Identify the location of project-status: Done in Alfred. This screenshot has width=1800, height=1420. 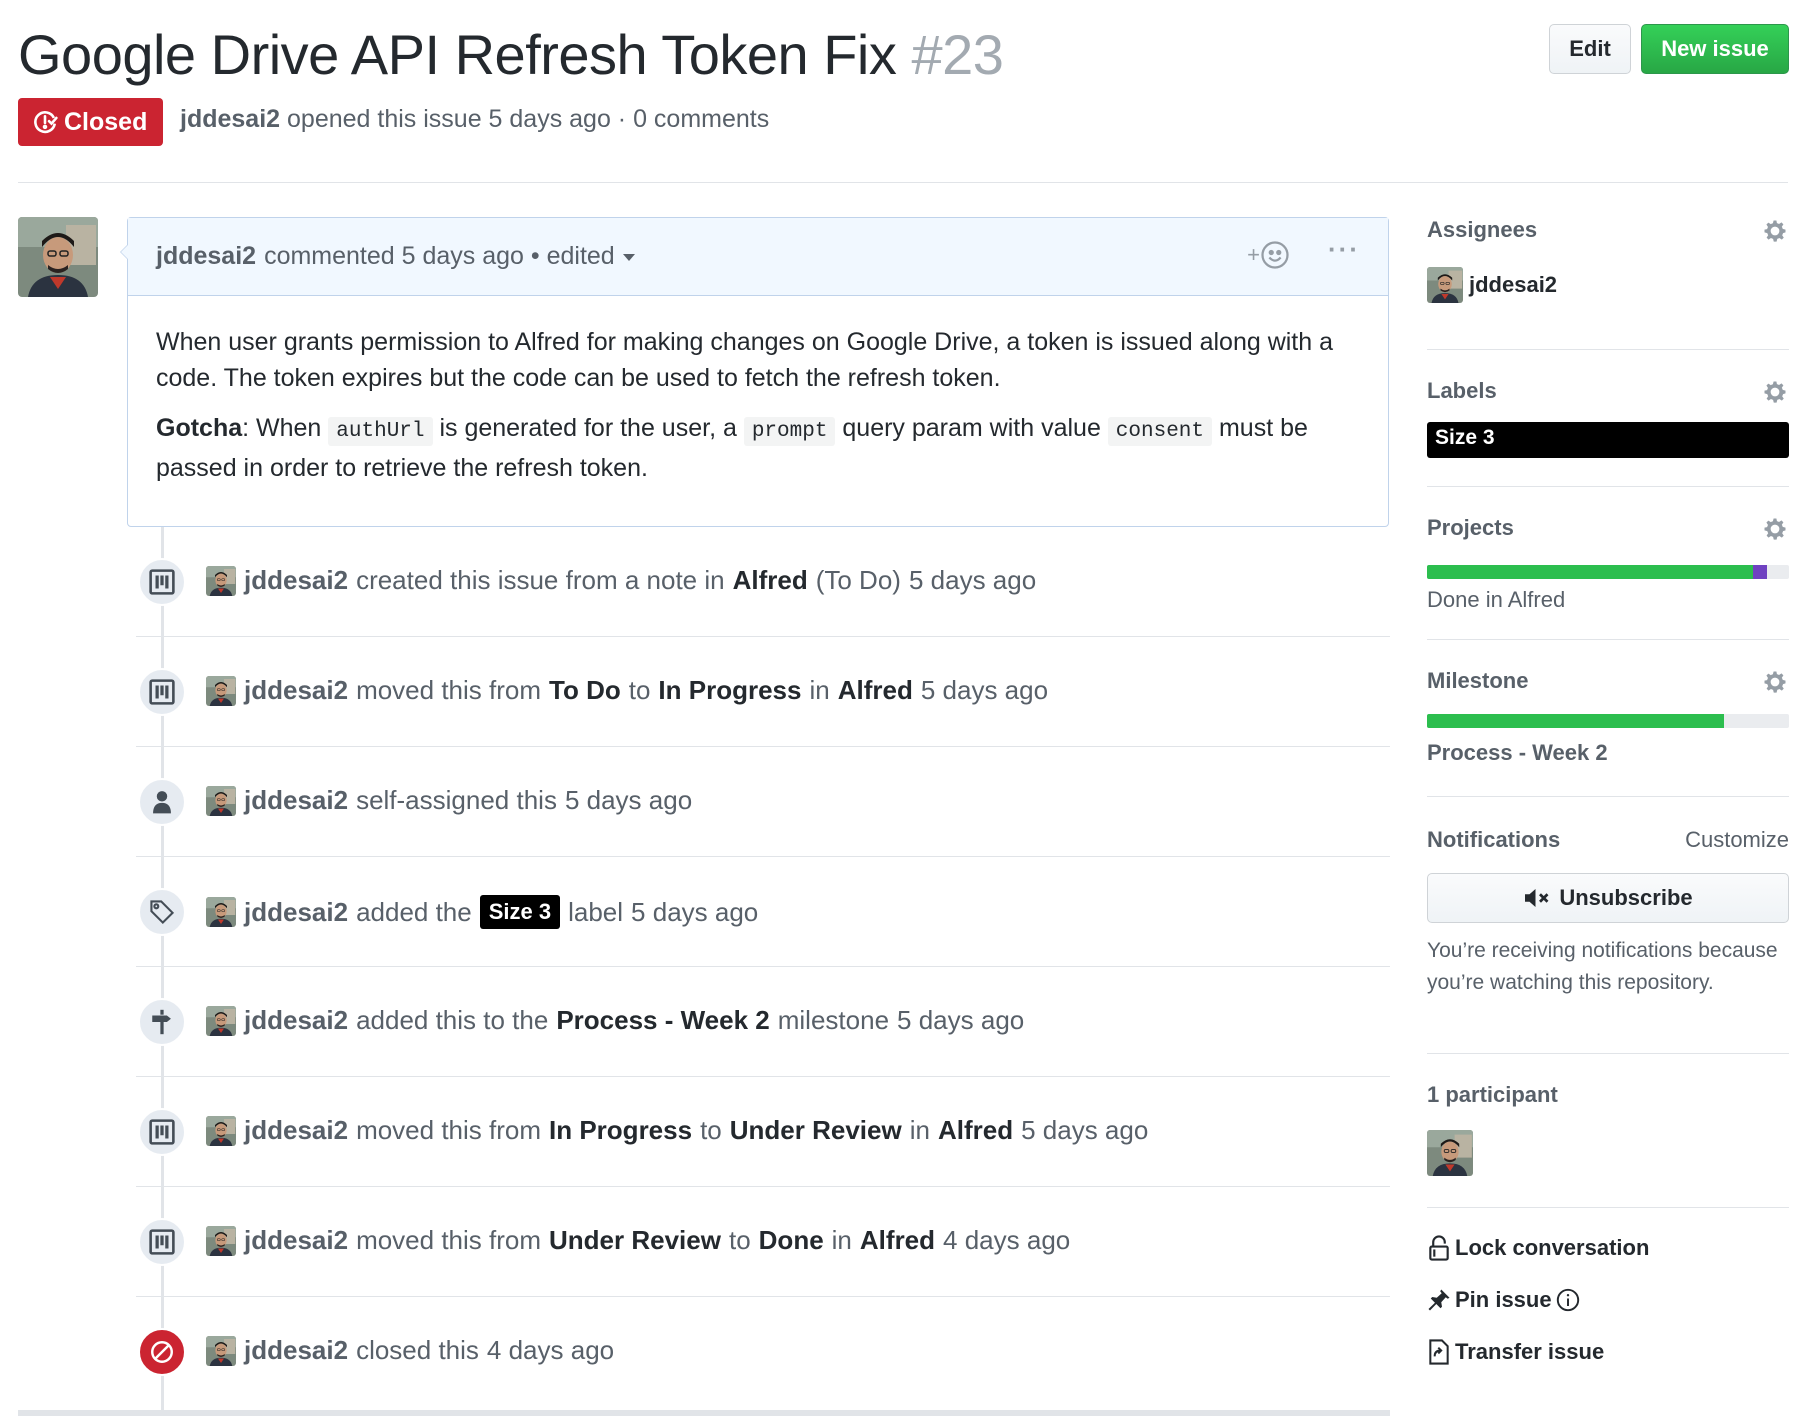
(1608, 600).